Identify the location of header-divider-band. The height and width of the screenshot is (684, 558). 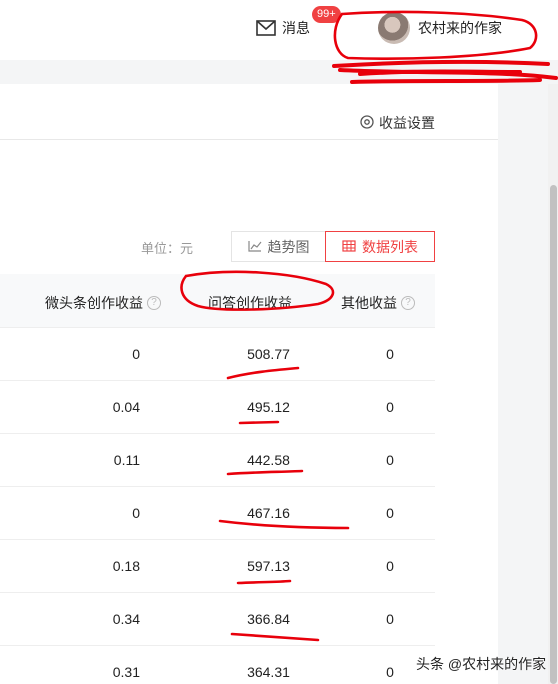
(279, 72).